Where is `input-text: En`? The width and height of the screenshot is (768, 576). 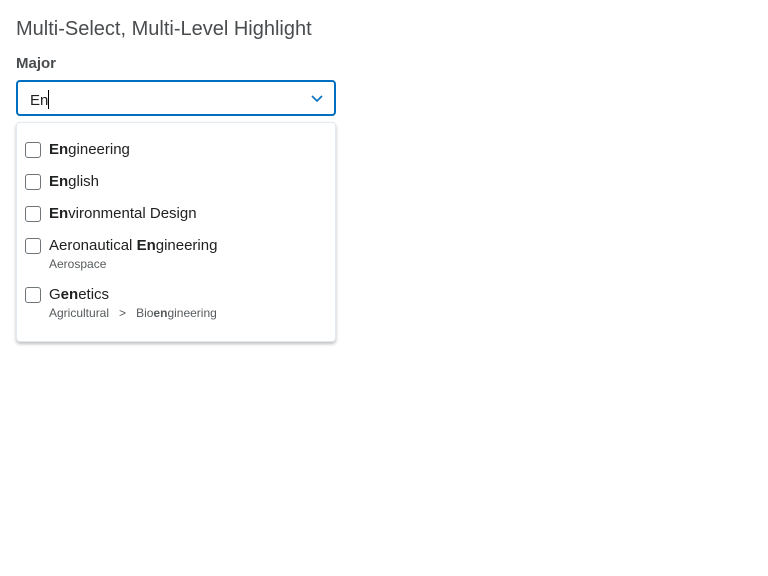 input-text: En is located at coordinates (39, 100).